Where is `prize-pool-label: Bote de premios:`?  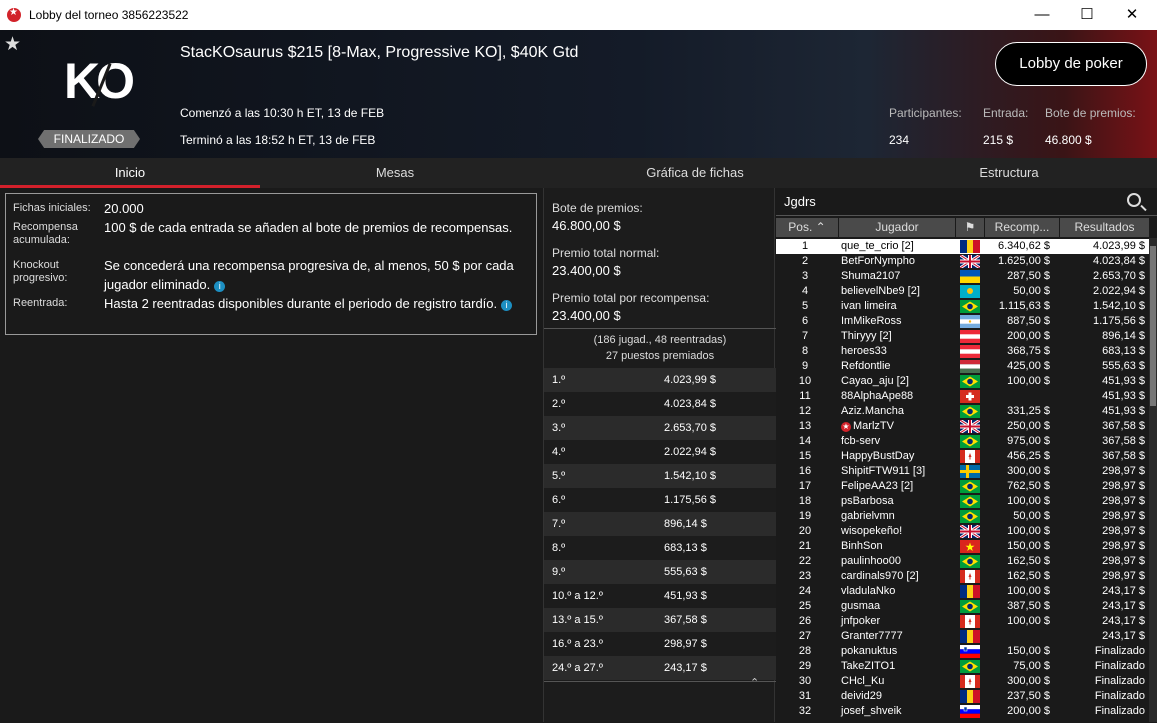 prize-pool-label: Bote de premios: is located at coordinates (1090, 113).